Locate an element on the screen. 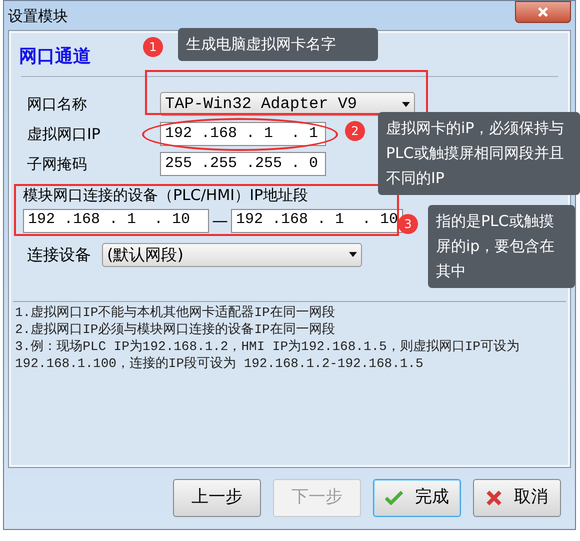  callout-tooltip: 指的是PLC或触摸屏的ip，要包含在其中 is located at coordinates (501, 246).